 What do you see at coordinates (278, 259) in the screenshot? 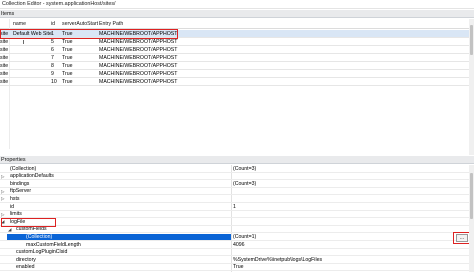
I see `property-value: %SystemDrive%\inetpub\logs\LogFiles` at bounding box center [278, 259].